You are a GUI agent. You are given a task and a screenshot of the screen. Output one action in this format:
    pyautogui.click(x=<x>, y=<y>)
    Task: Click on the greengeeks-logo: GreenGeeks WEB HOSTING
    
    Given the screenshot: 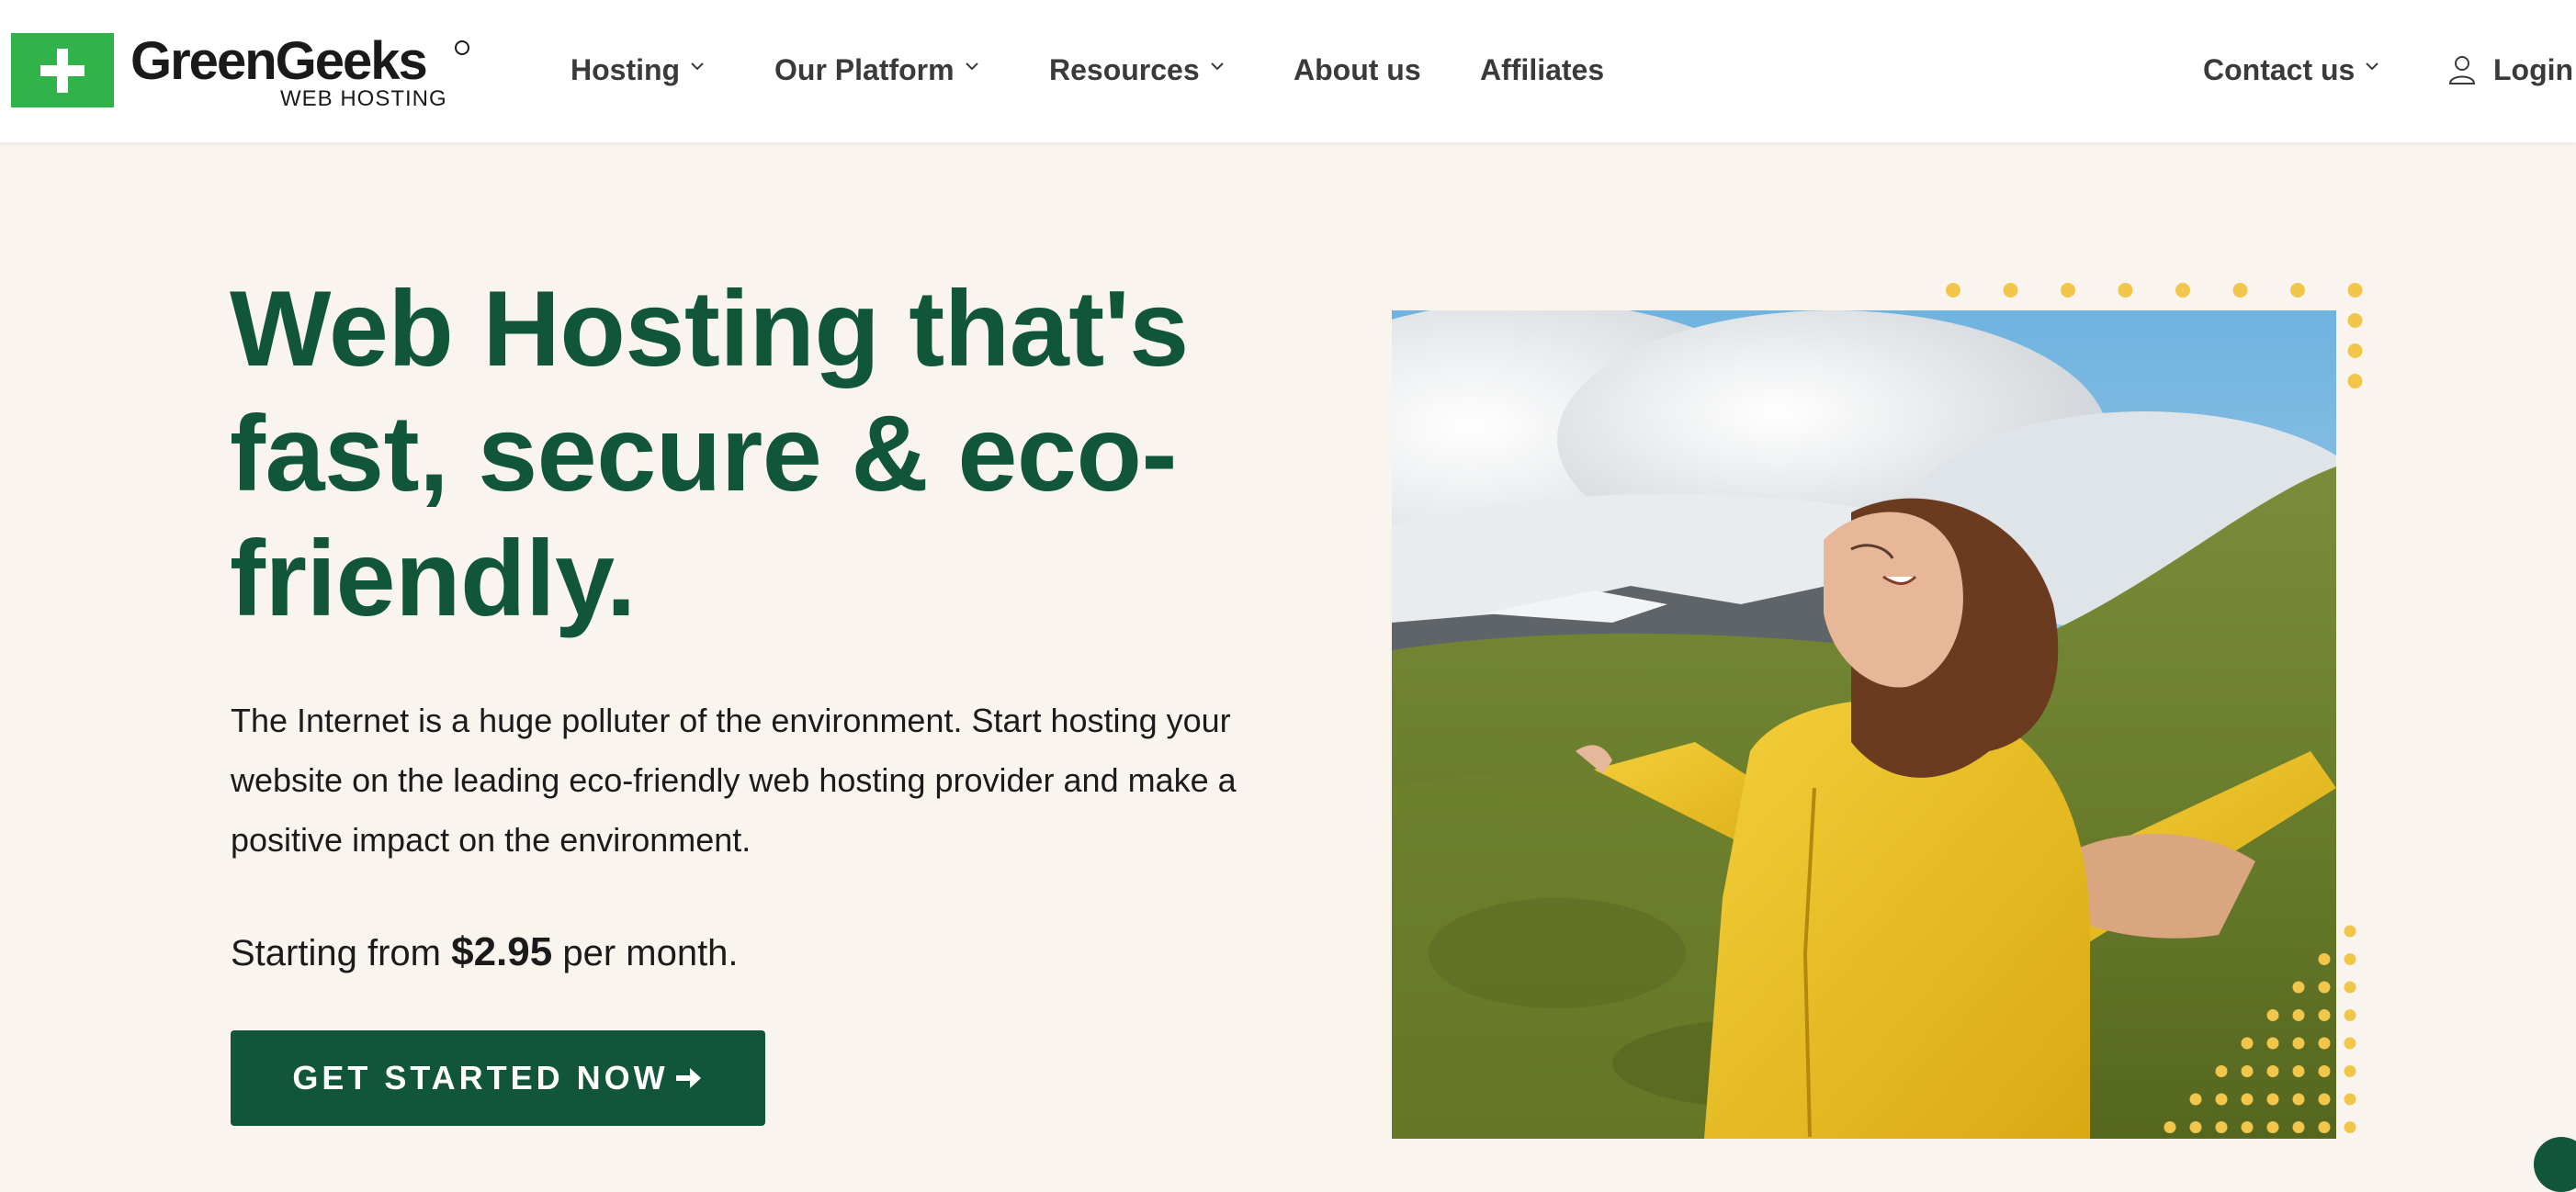 What is the action you would take?
    pyautogui.click(x=250, y=72)
    